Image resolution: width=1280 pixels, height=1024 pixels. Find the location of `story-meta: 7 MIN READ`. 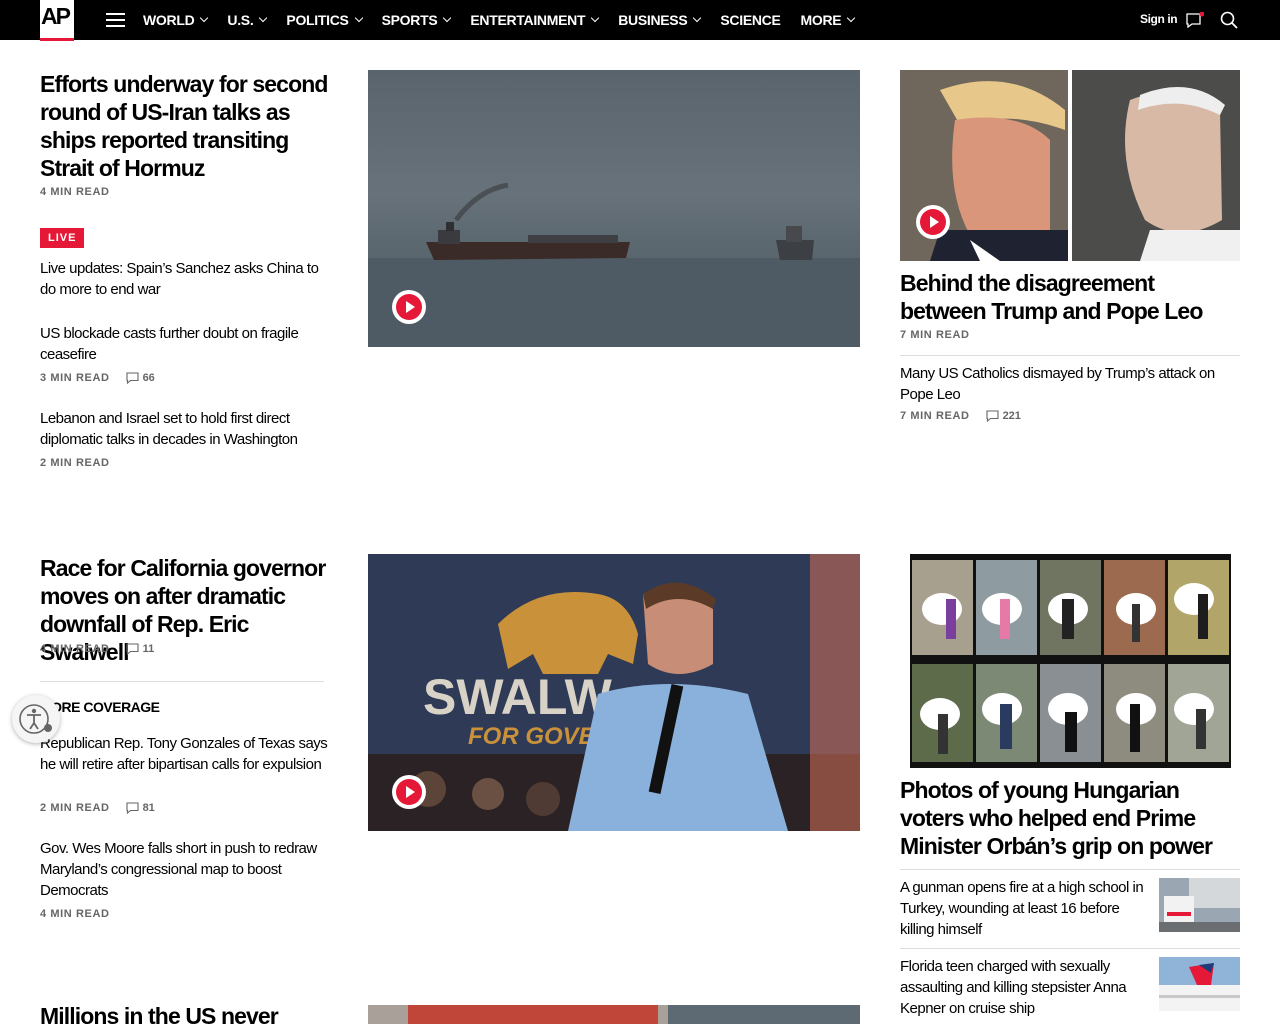

story-meta: 7 MIN READ is located at coordinates (935, 335).